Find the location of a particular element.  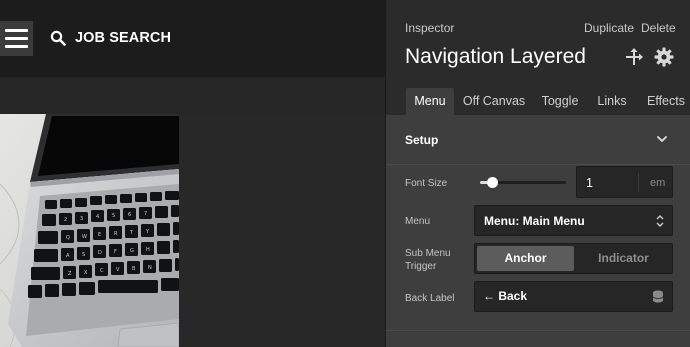

delete-button: Delete is located at coordinates (658, 28).